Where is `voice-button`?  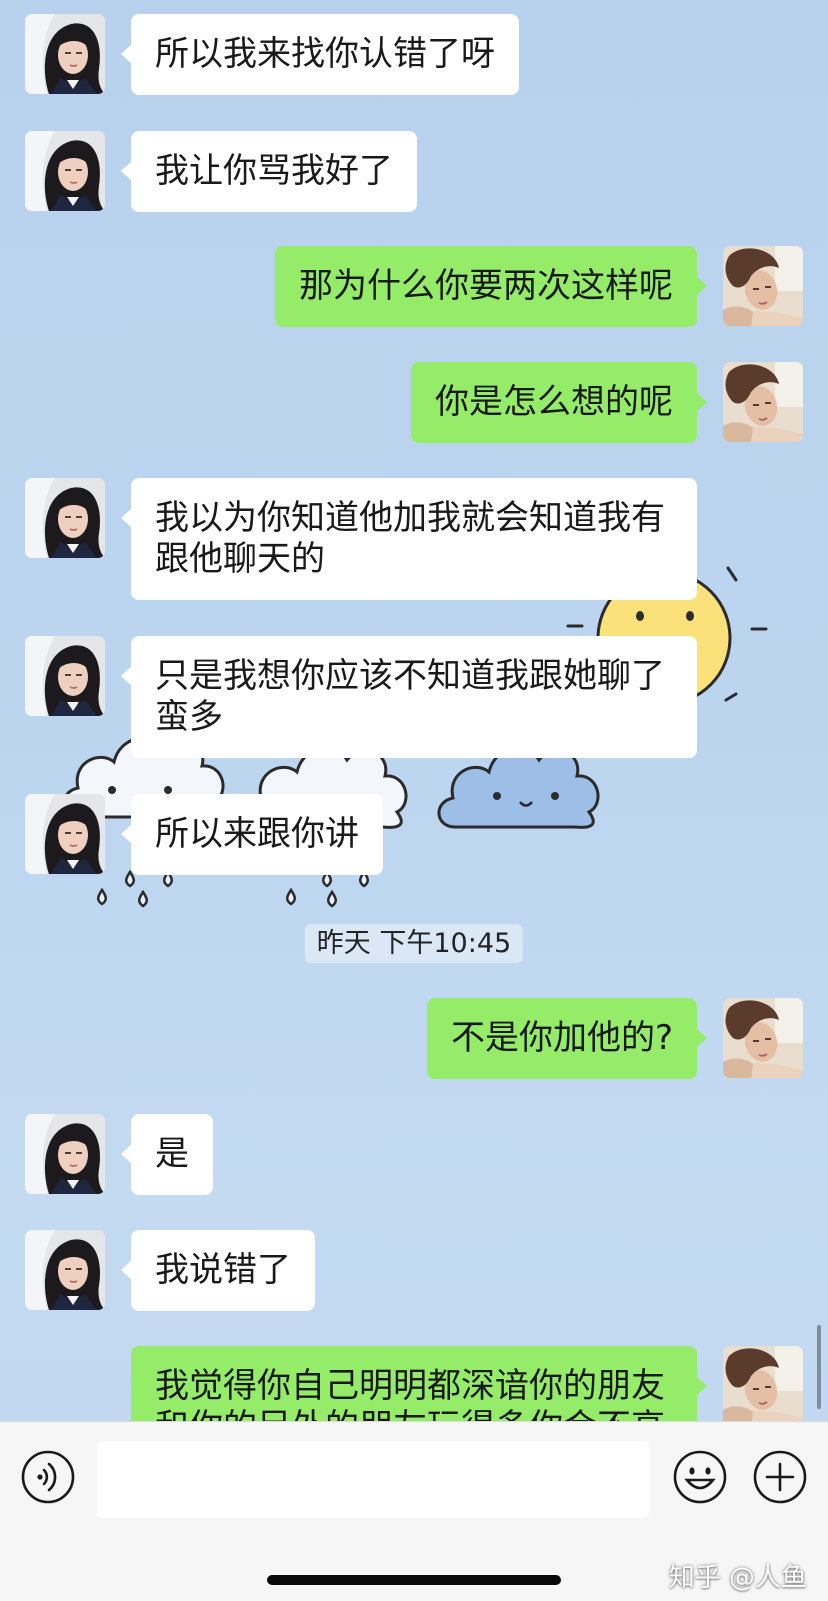
voice-button is located at coordinates (48, 1477).